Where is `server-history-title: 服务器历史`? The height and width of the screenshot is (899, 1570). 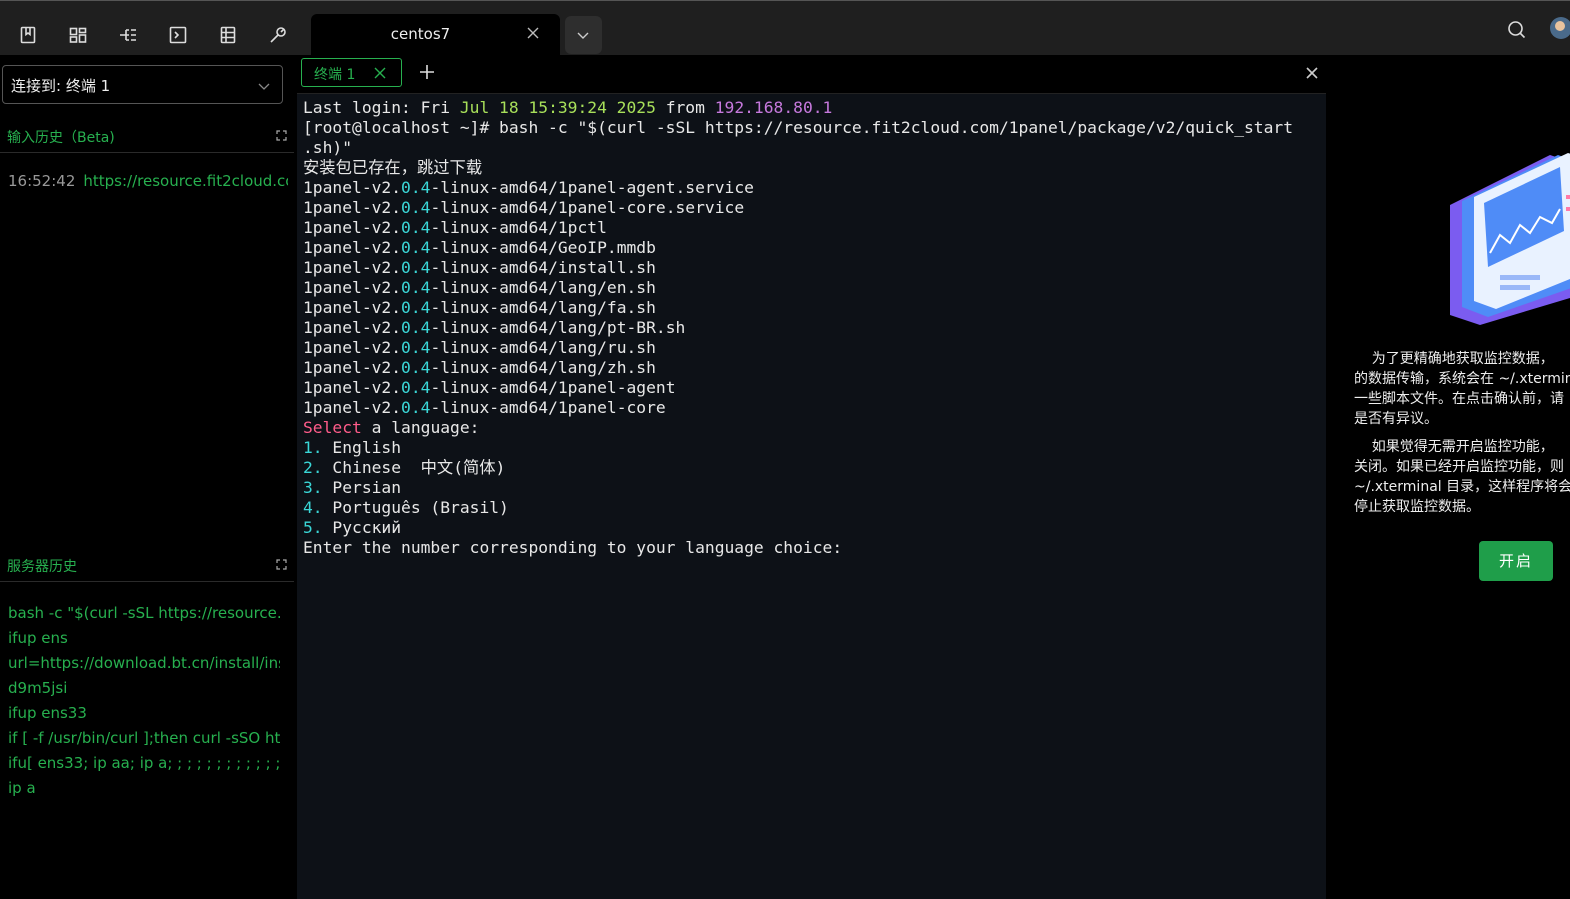 server-history-title: 服务器历史 is located at coordinates (42, 567).